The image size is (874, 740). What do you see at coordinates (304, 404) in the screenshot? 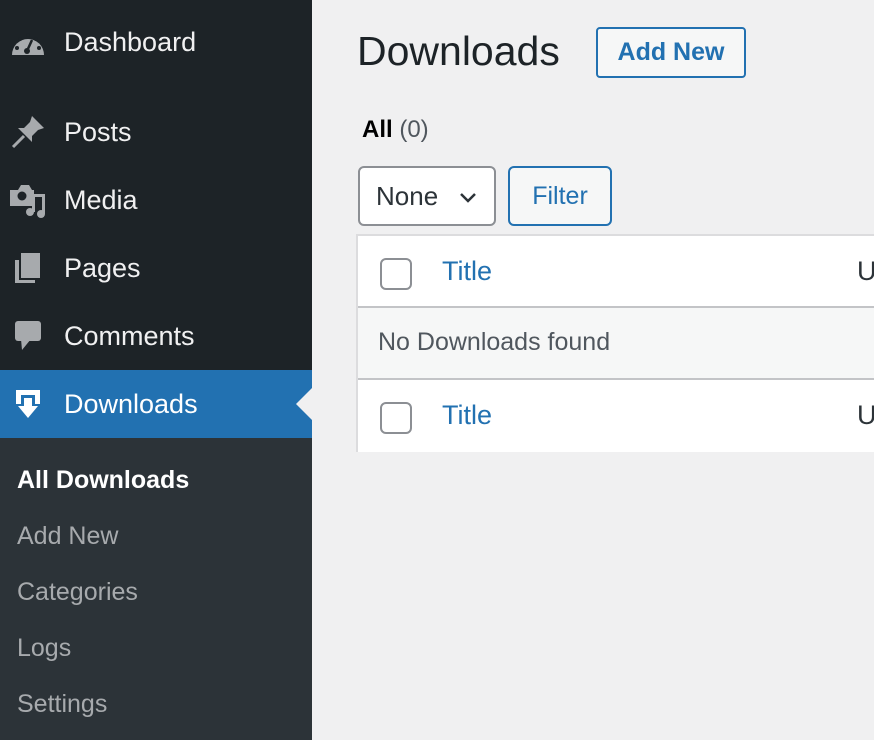
I see `active-menu-arrow` at bounding box center [304, 404].